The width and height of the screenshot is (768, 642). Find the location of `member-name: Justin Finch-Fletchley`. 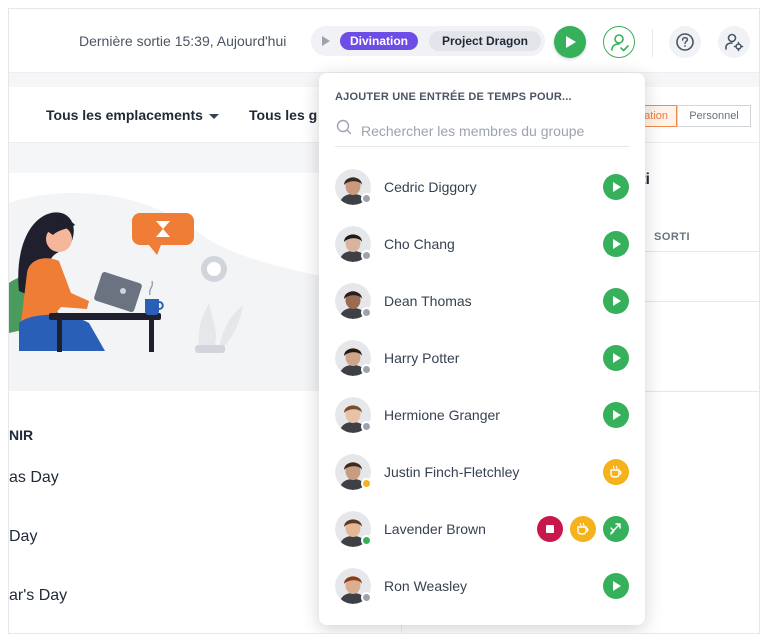

member-name: Justin Finch-Fletchley is located at coordinates (452, 472).